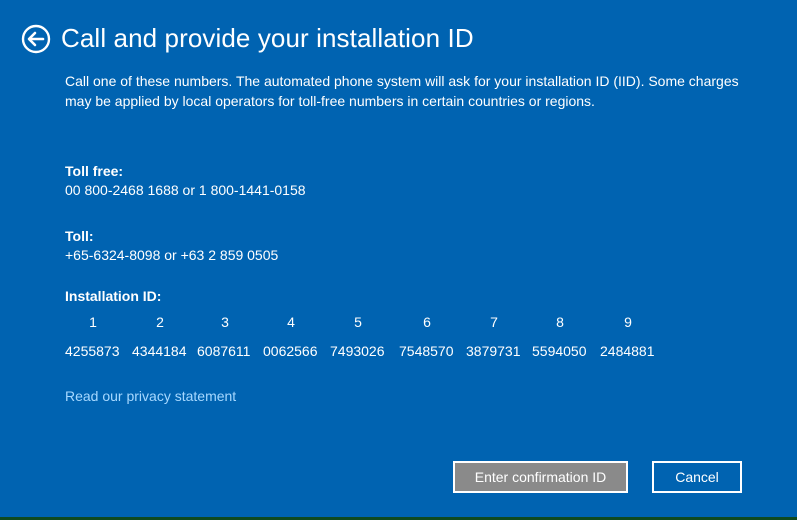 The image size is (797, 520). Describe the element at coordinates (79, 236) in the screenshot. I see `toll-label: Toll:` at that location.